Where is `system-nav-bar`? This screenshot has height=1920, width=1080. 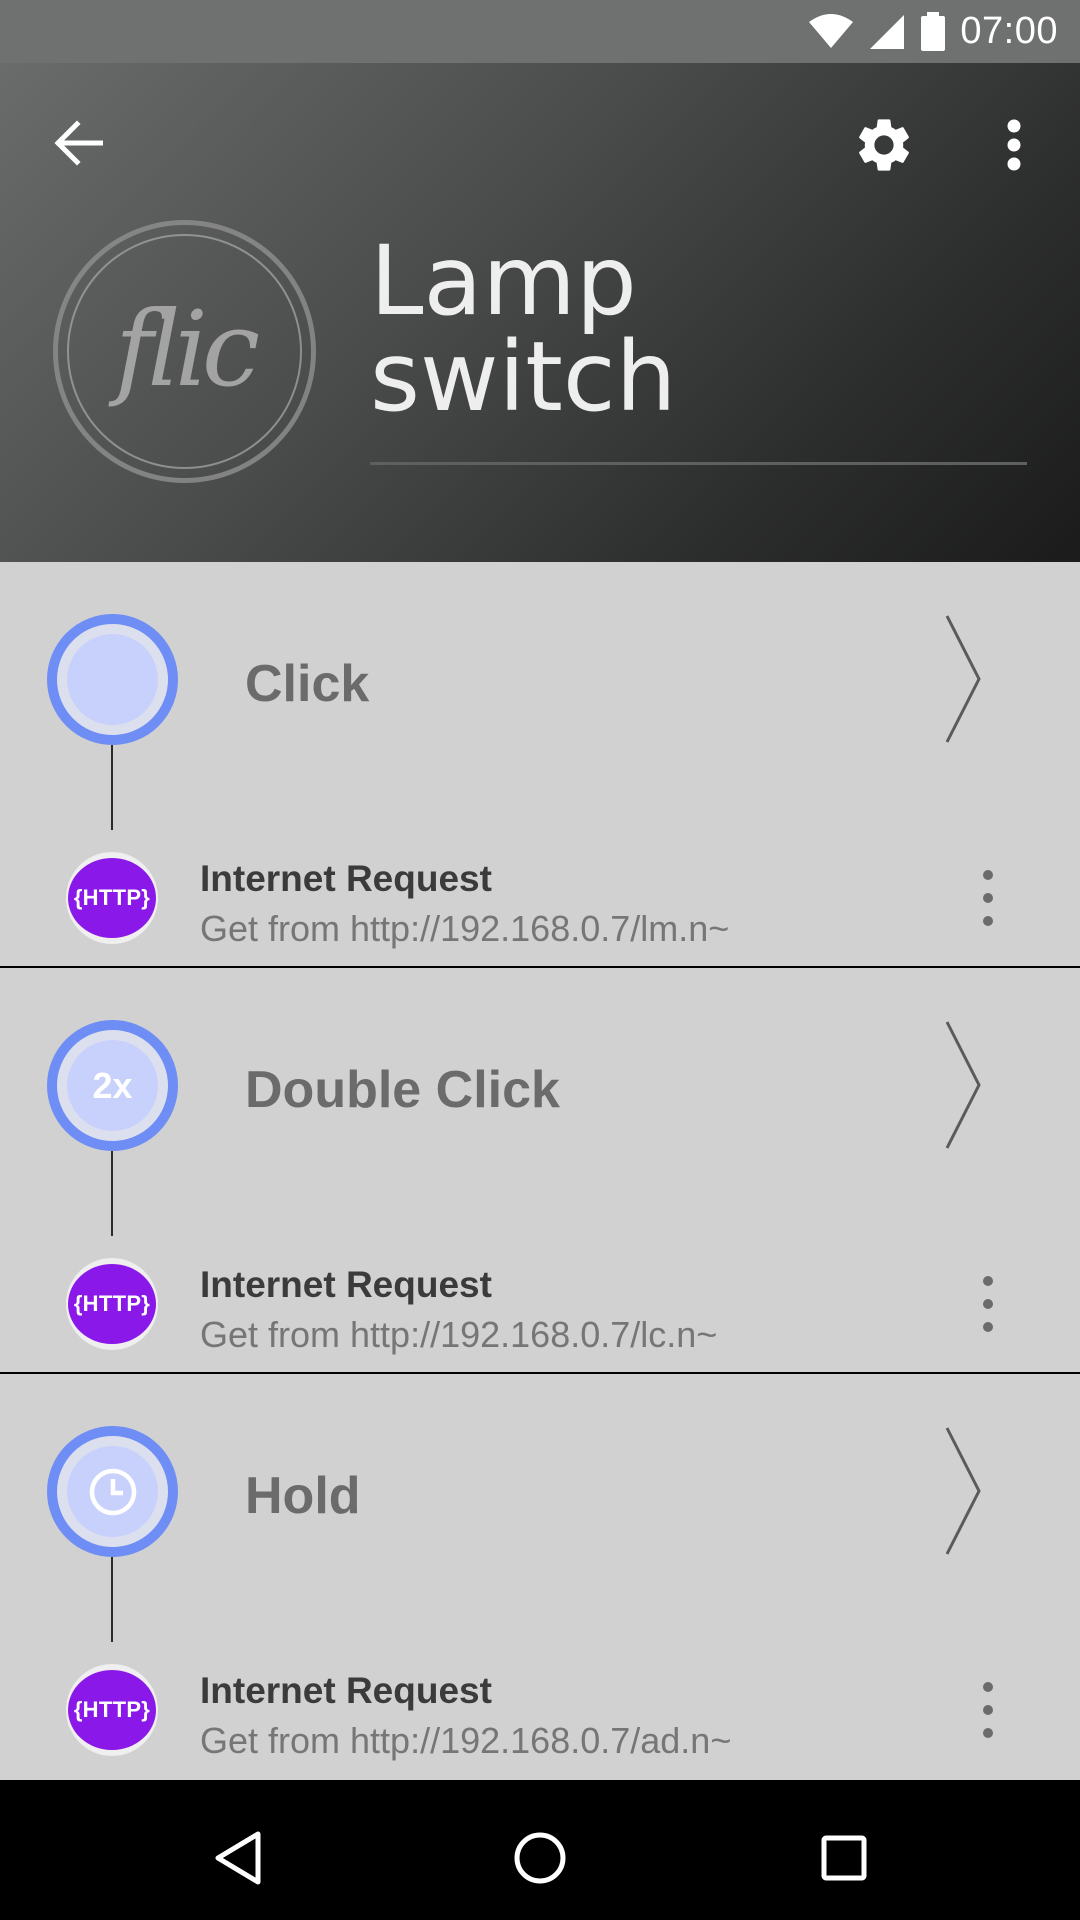
system-nav-bar is located at coordinates (540, 1857).